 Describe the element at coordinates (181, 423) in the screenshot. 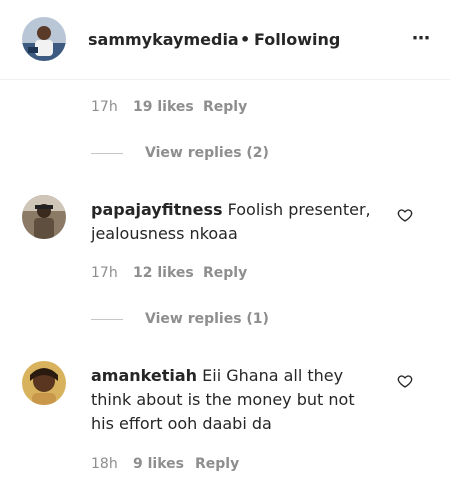

I see `comment-text-line: his effort ooh daabi da` at that location.